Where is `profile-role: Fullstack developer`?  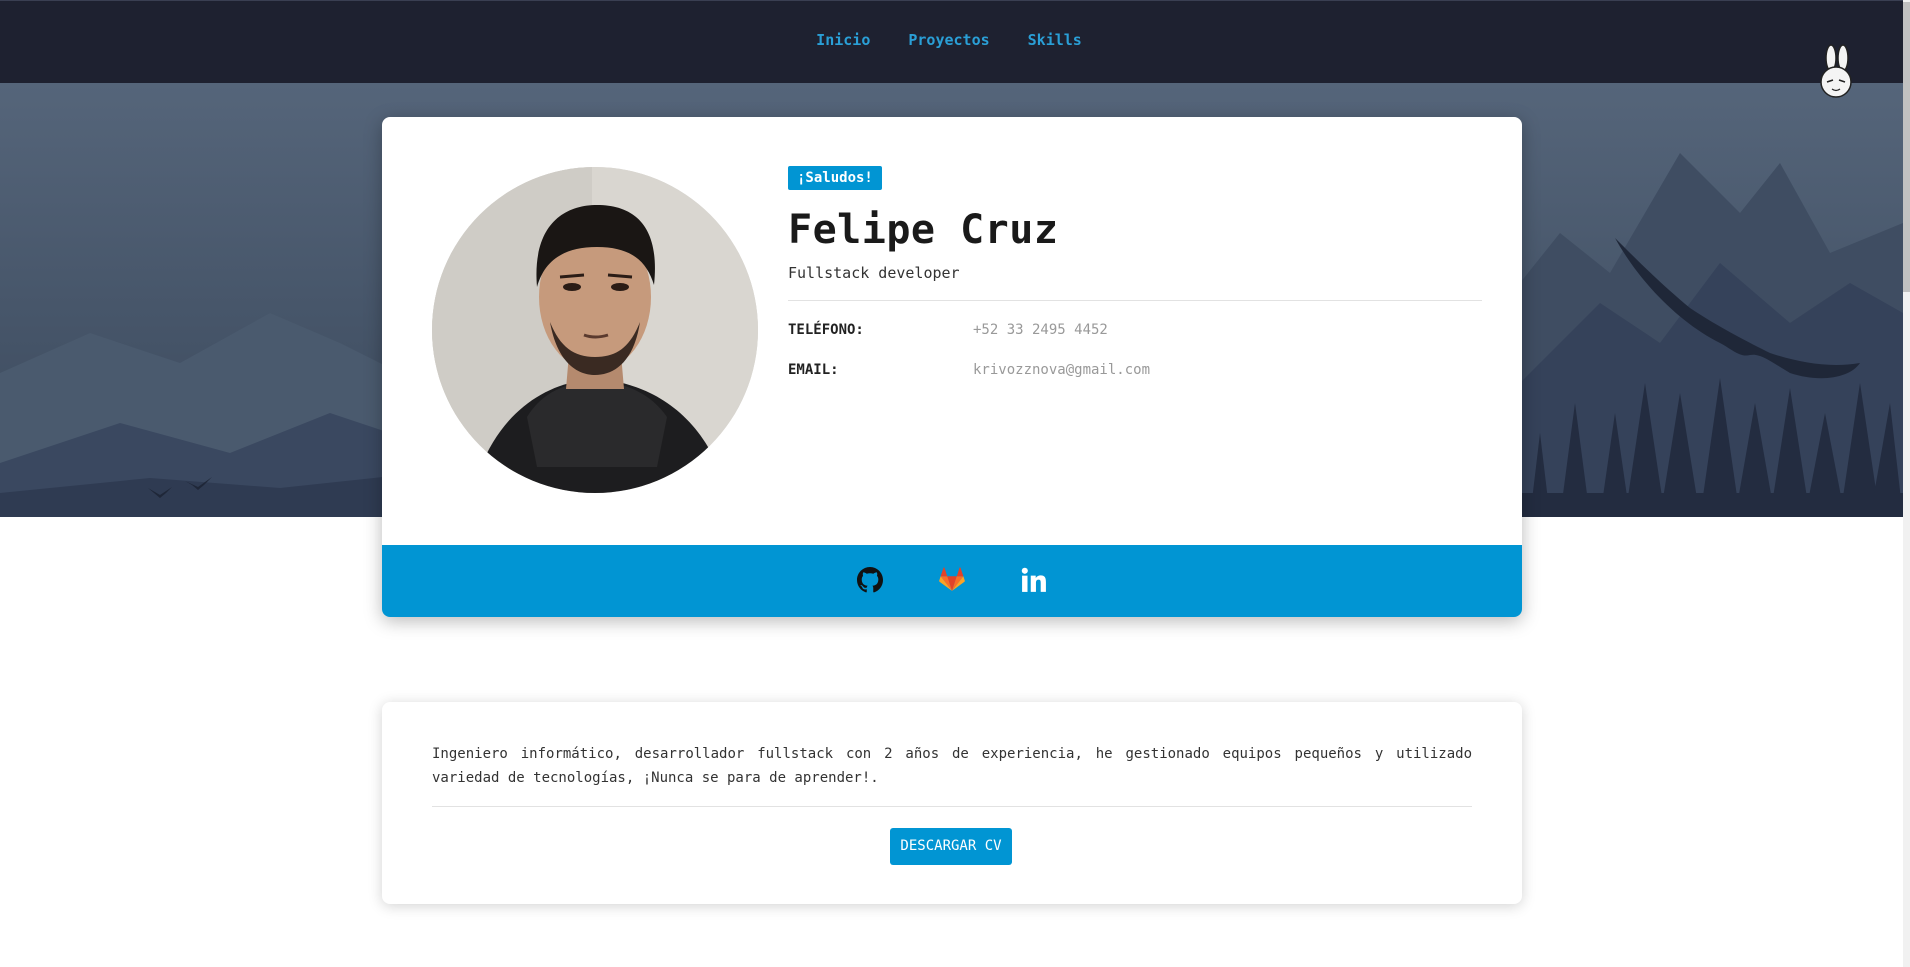 profile-role: Fullstack developer is located at coordinates (874, 273).